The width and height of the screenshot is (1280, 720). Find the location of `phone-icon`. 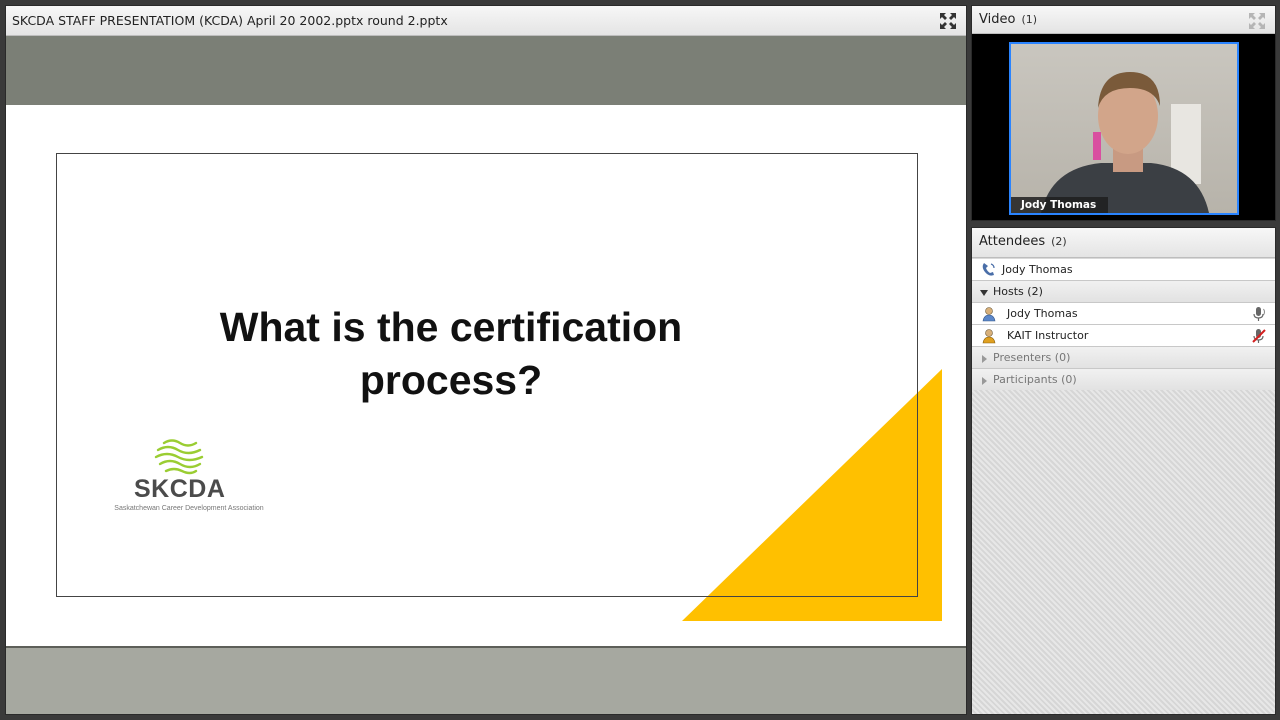

phone-icon is located at coordinates (989, 270).